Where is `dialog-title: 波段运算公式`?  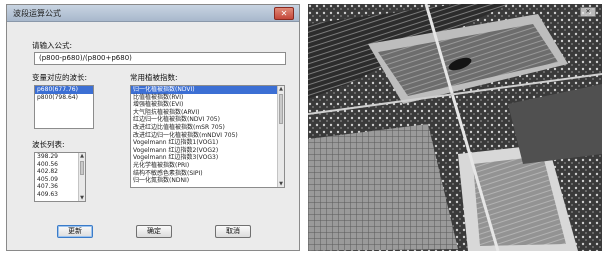 dialog-title: 波段运算公式 is located at coordinates (37, 13).